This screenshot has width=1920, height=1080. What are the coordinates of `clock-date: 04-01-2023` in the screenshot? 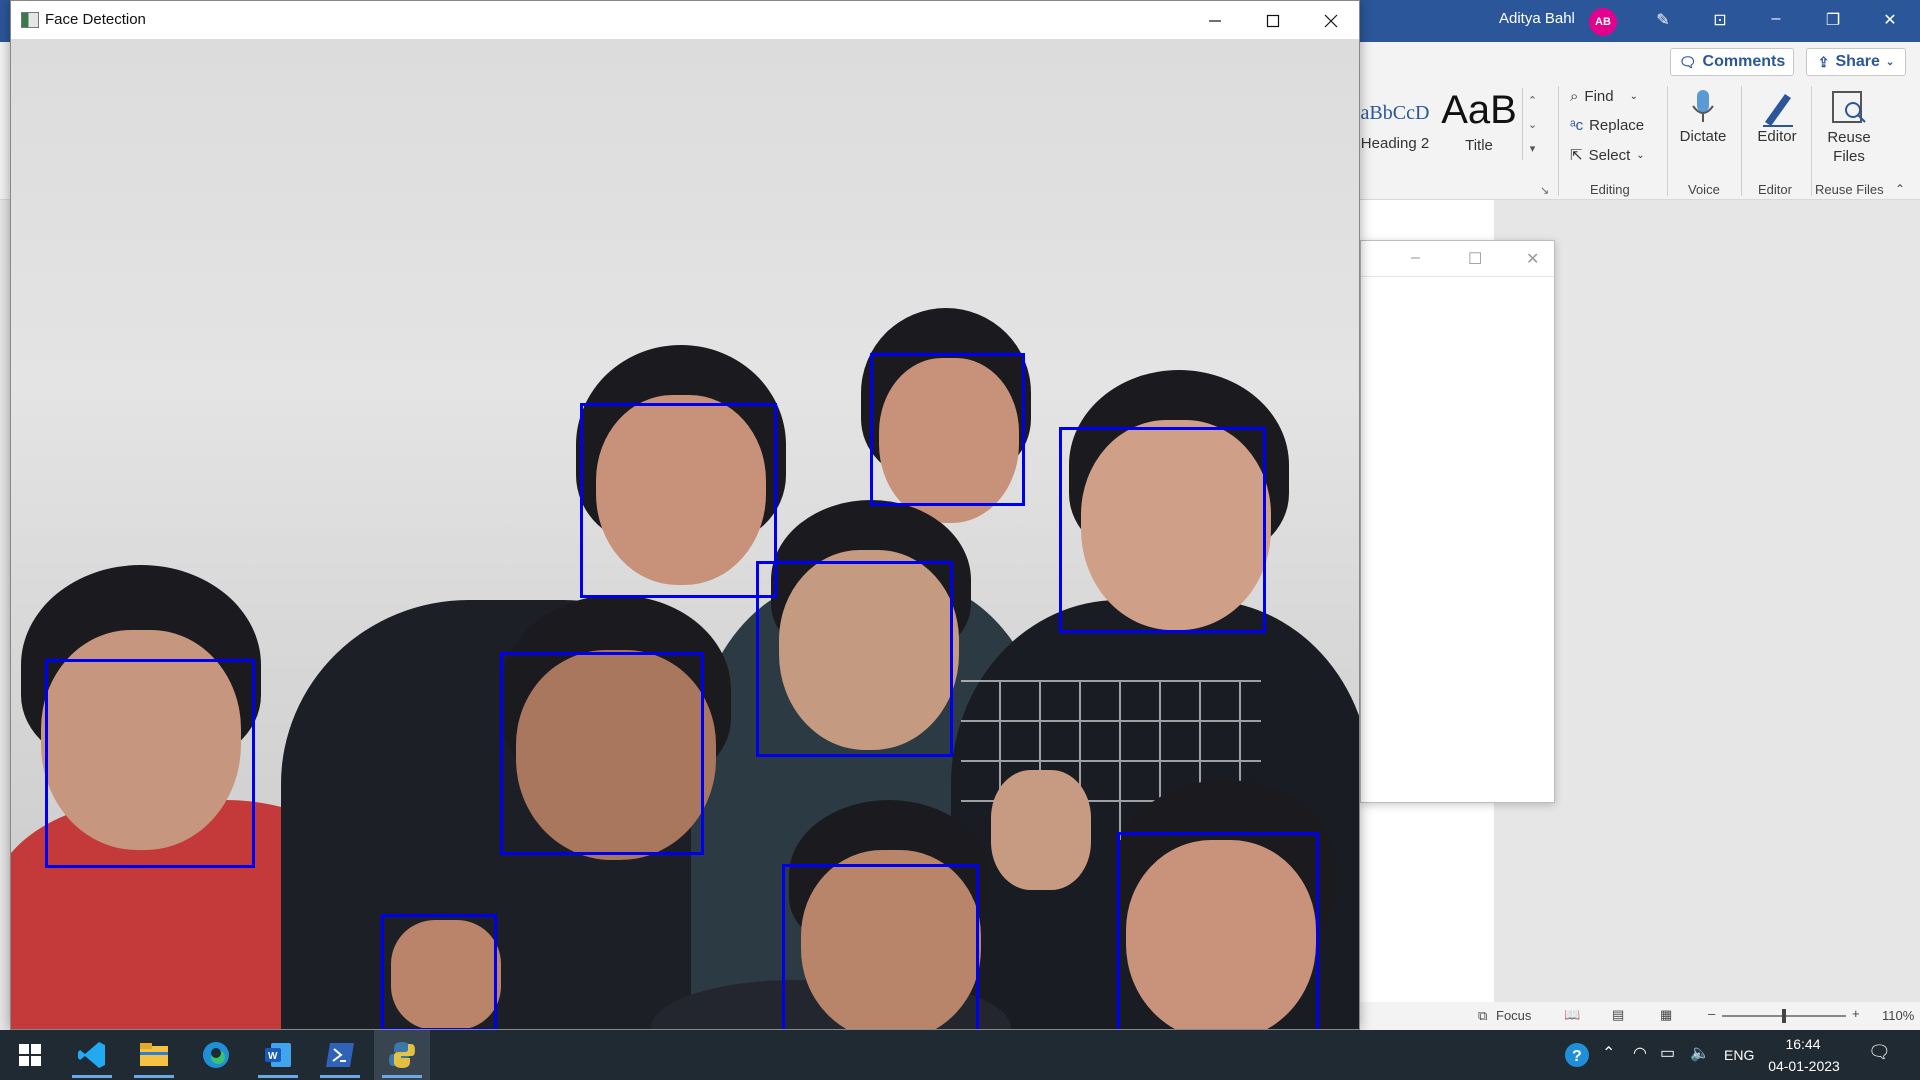 It's located at (1804, 1066).